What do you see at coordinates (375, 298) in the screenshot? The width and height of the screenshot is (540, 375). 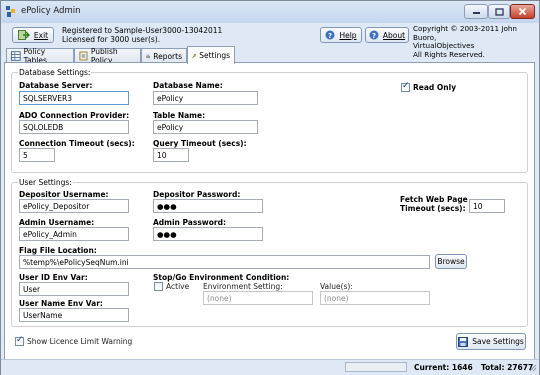 I see `values-input: (none)` at bounding box center [375, 298].